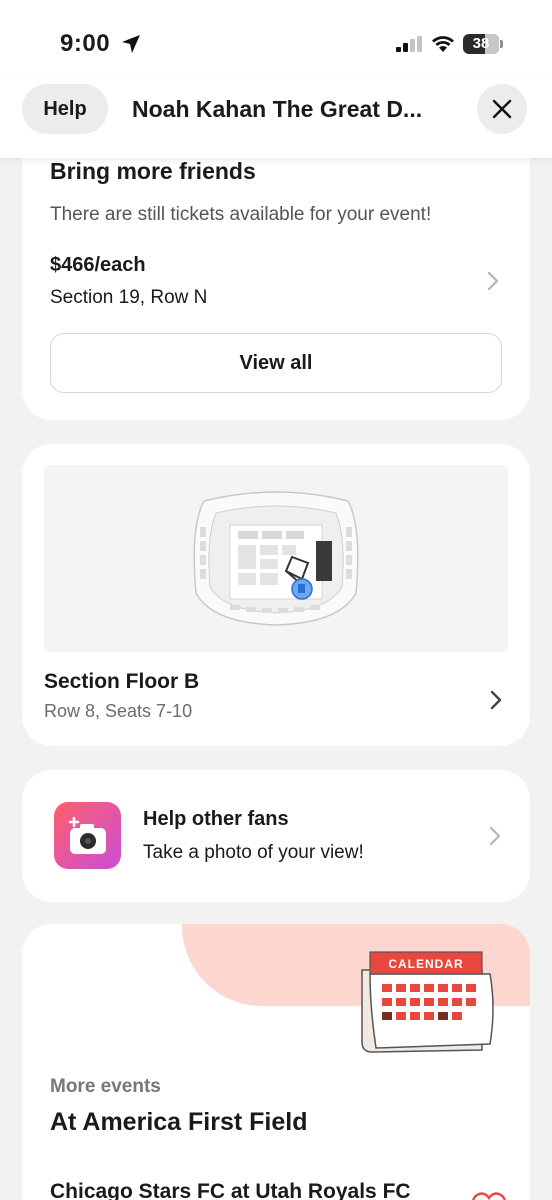 Image resolution: width=552 pixels, height=1200 pixels. Describe the element at coordinates (85, 43) in the screenshot. I see `clock: 9:00` at that location.